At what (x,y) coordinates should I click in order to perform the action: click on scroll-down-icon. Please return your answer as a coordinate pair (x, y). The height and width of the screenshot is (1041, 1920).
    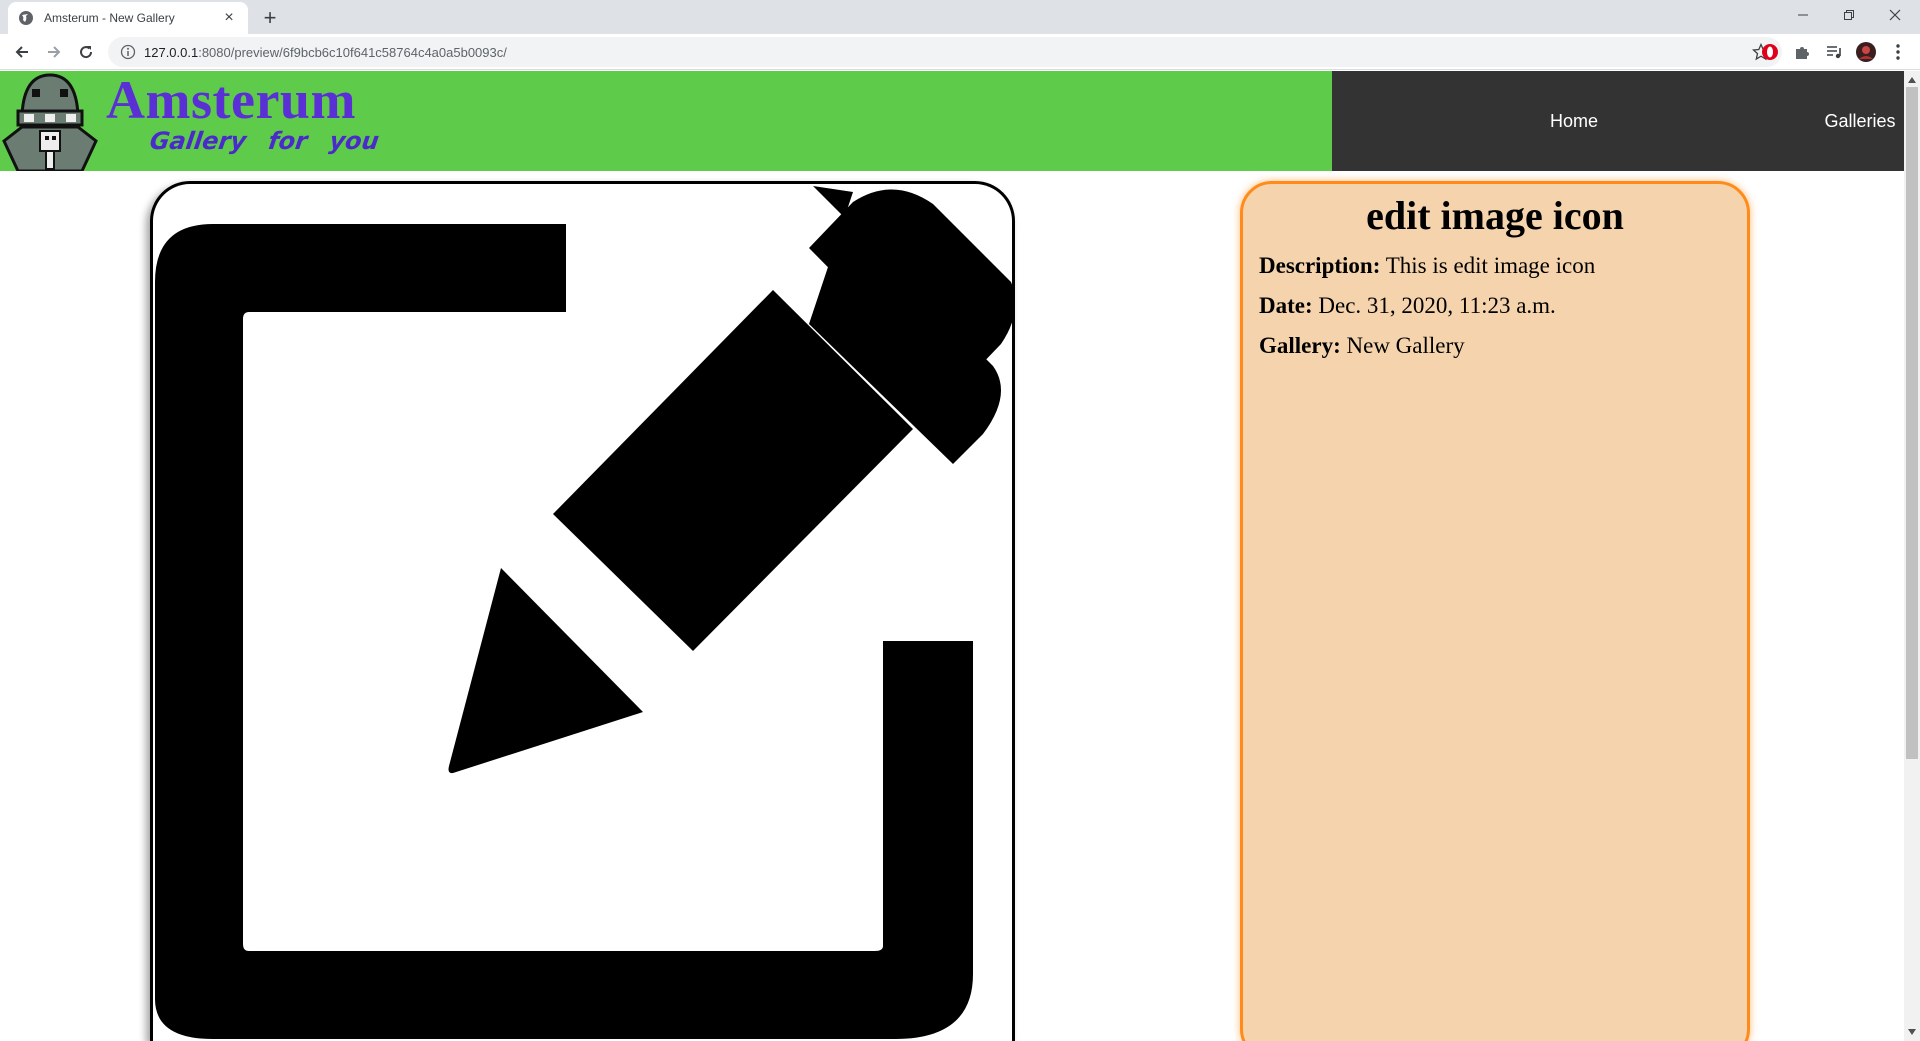
    Looking at the image, I should click on (1912, 1032).